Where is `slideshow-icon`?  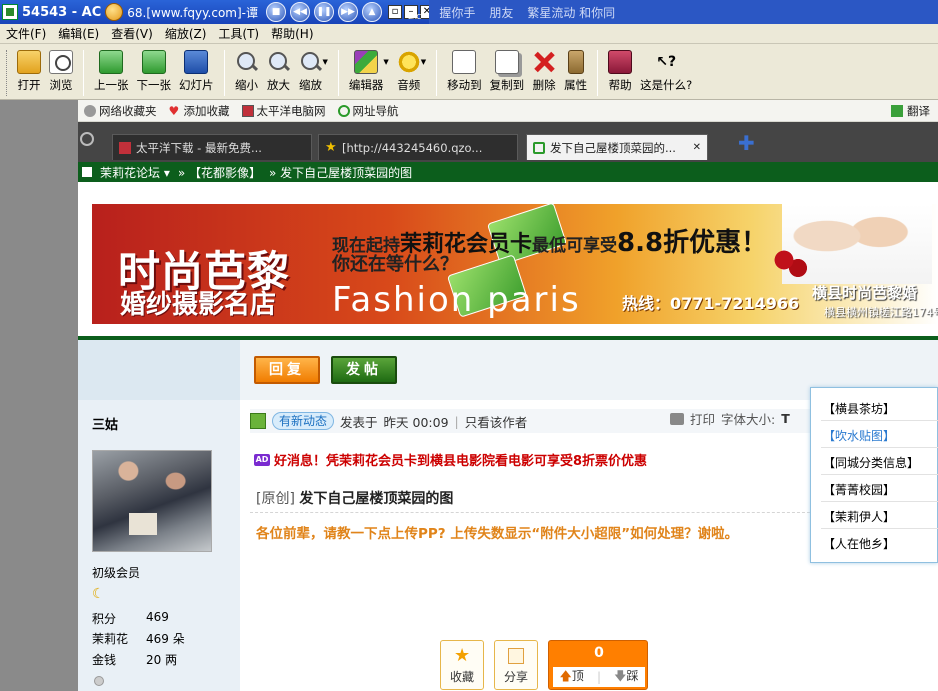
slideshow-icon is located at coordinates (196, 62).